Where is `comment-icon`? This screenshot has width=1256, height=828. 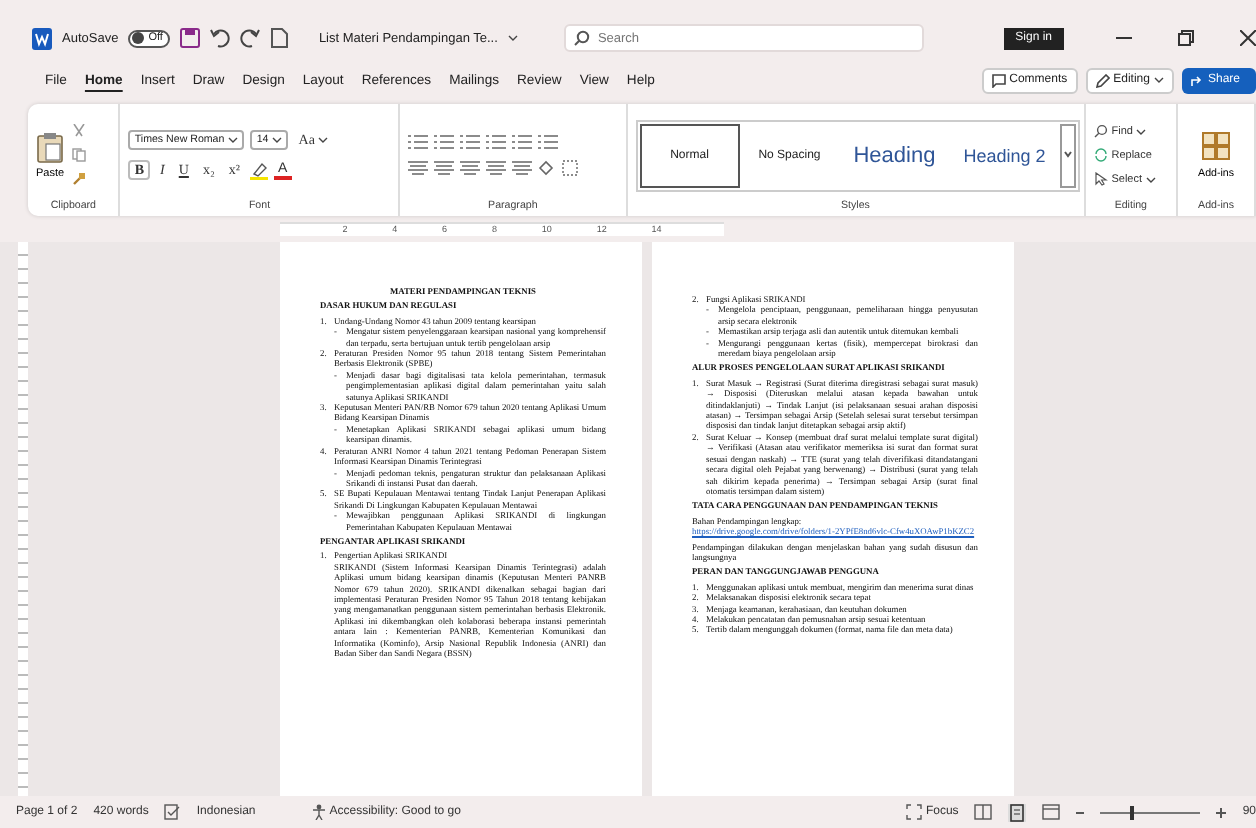
comment-icon is located at coordinates (998, 80).